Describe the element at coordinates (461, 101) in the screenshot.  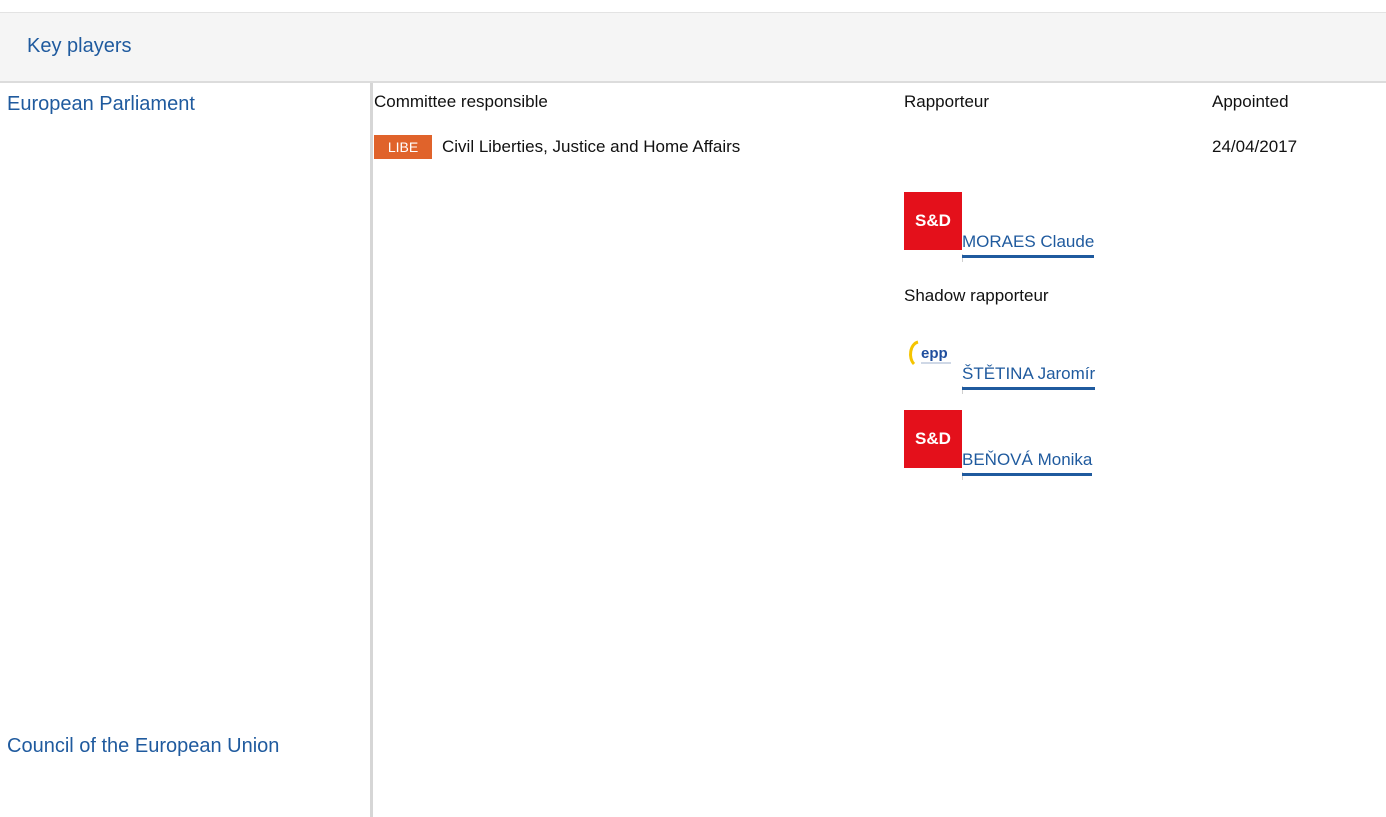
I see `committee-column-header: Committee responsible` at that location.